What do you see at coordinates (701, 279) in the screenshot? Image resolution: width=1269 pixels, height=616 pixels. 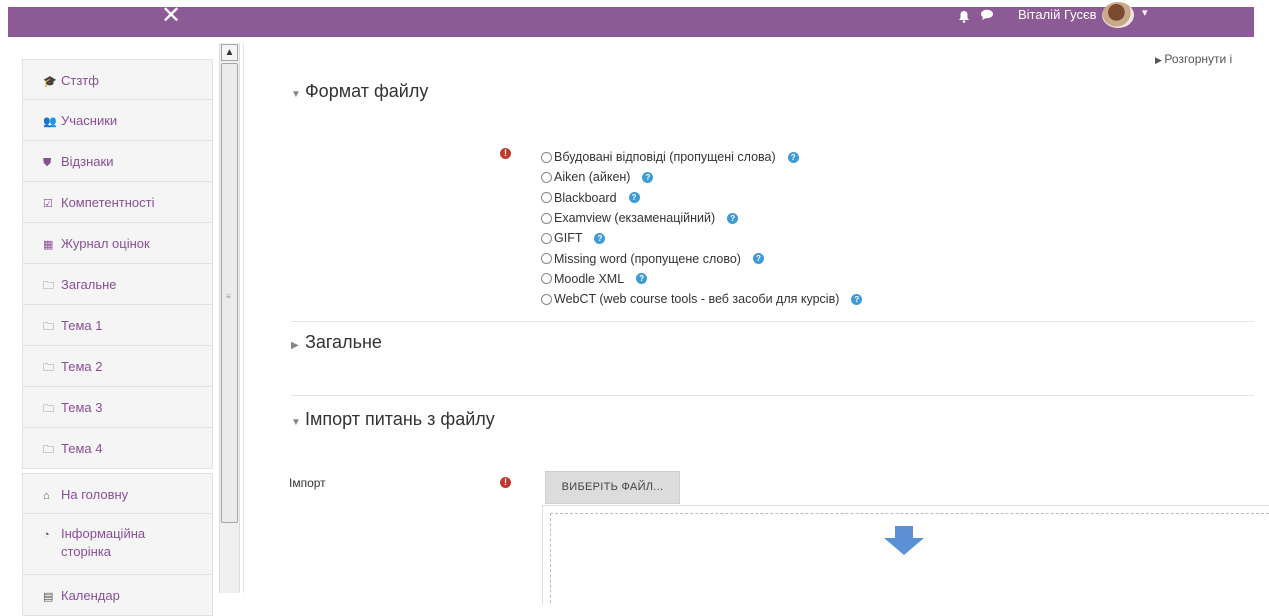 I see `format-option: Moodle XML?` at bounding box center [701, 279].